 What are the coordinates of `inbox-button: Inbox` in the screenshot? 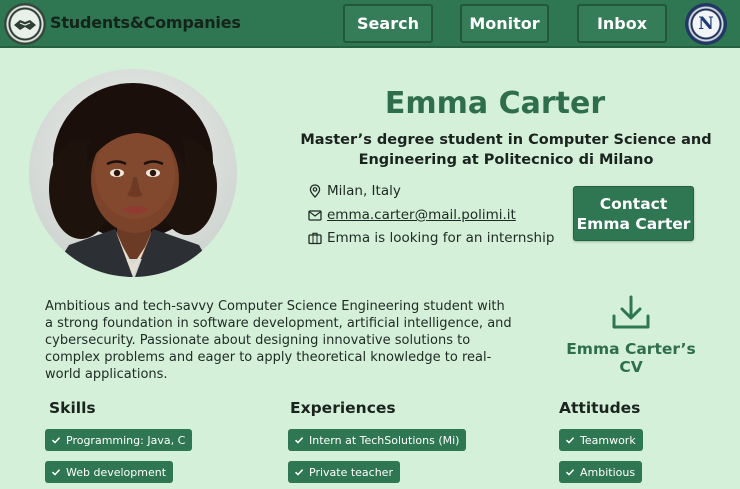 It's located at (622, 23).